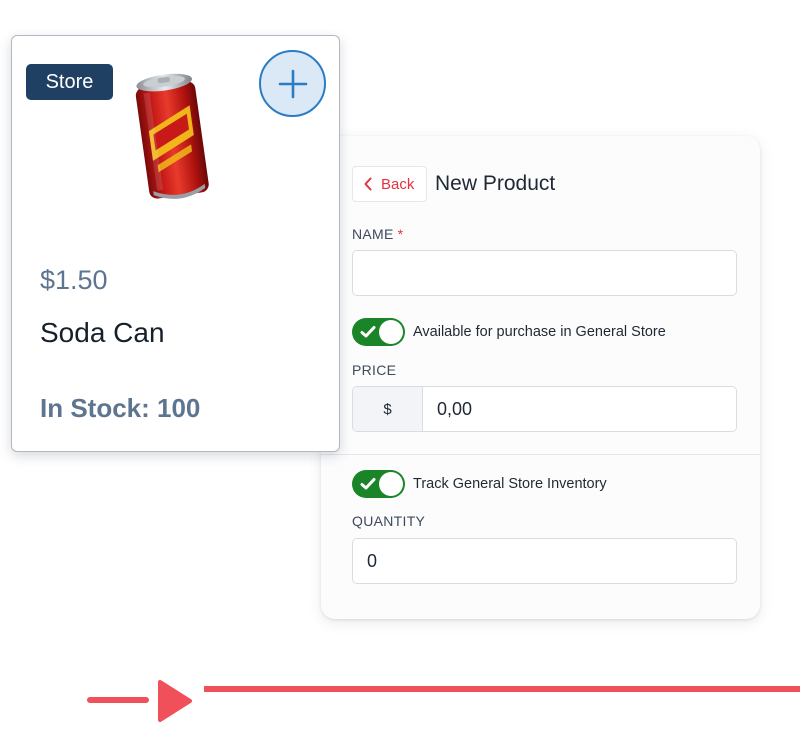 The width and height of the screenshot is (800, 754). Describe the element at coordinates (443, 701) in the screenshot. I see `arrow-graphic` at that location.